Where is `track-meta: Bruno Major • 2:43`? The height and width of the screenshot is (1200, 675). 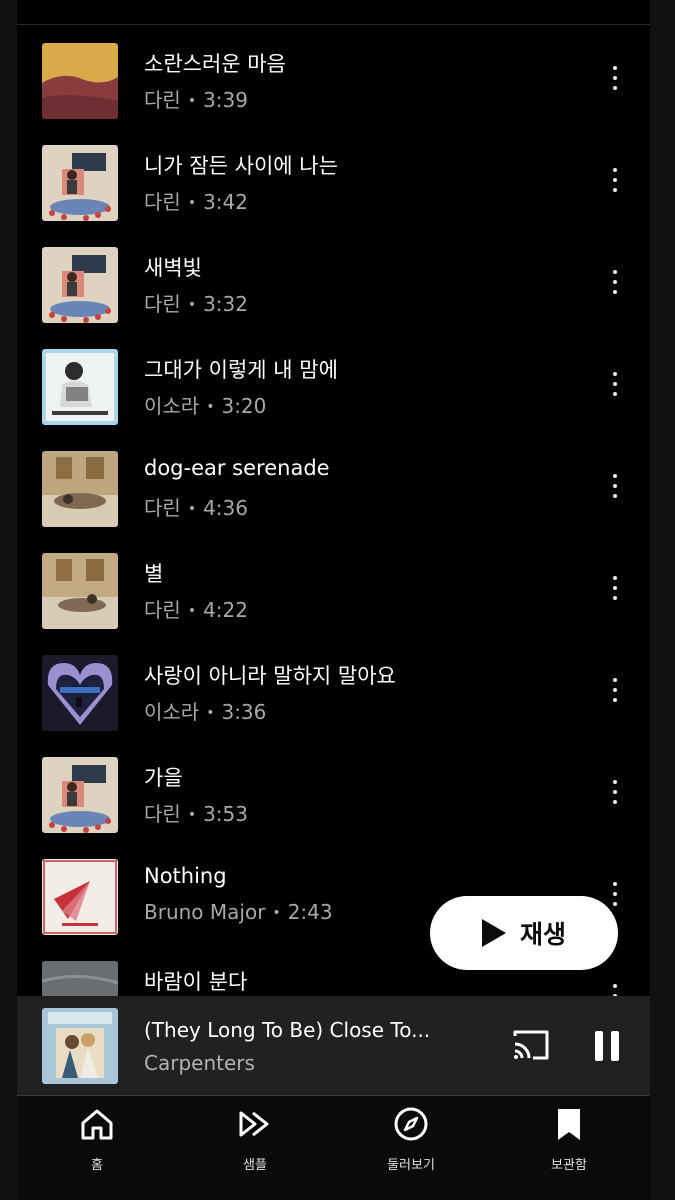
track-meta: Bruno Major • 2:43 is located at coordinates (238, 912).